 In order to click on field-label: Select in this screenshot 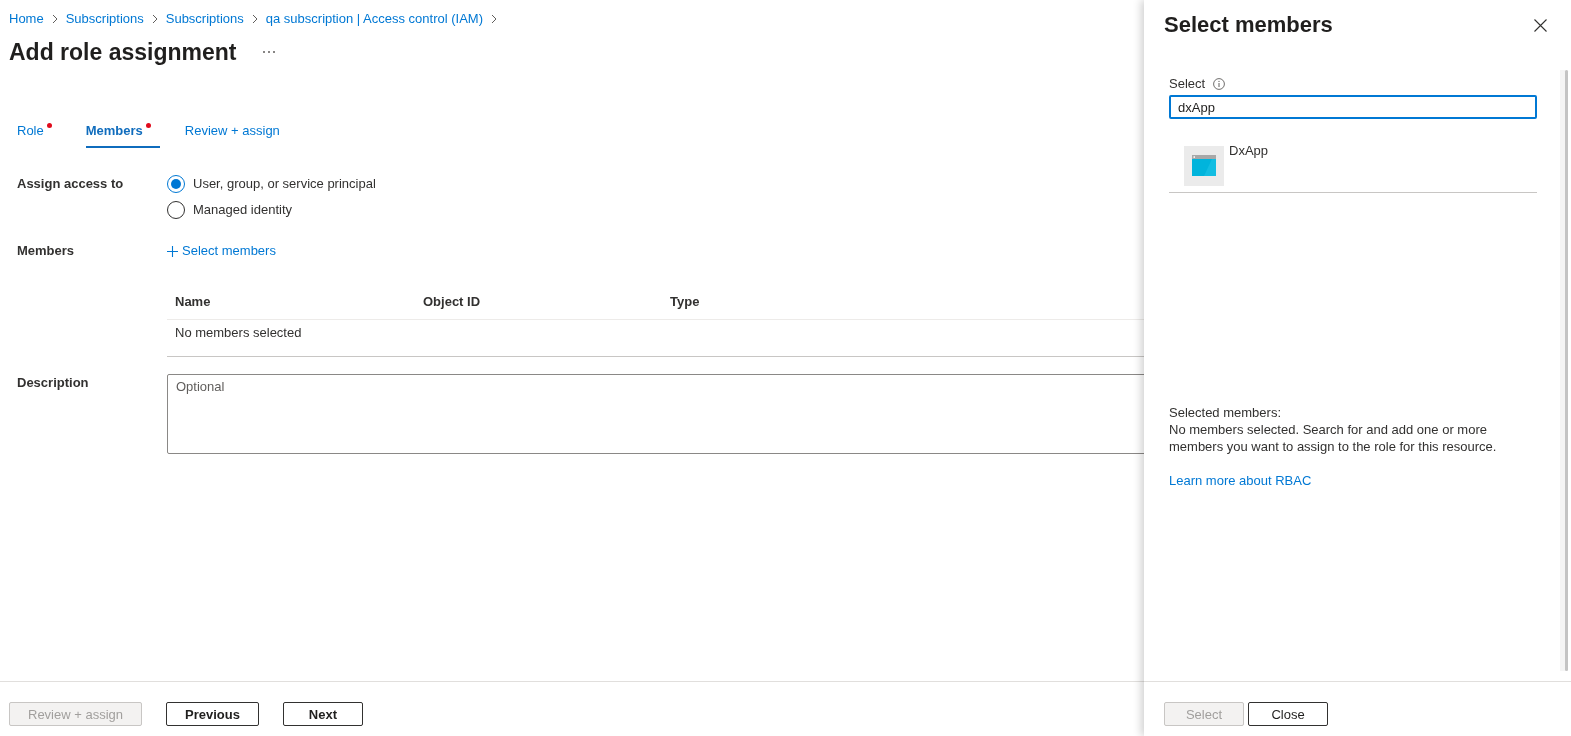, I will do `click(1187, 84)`.